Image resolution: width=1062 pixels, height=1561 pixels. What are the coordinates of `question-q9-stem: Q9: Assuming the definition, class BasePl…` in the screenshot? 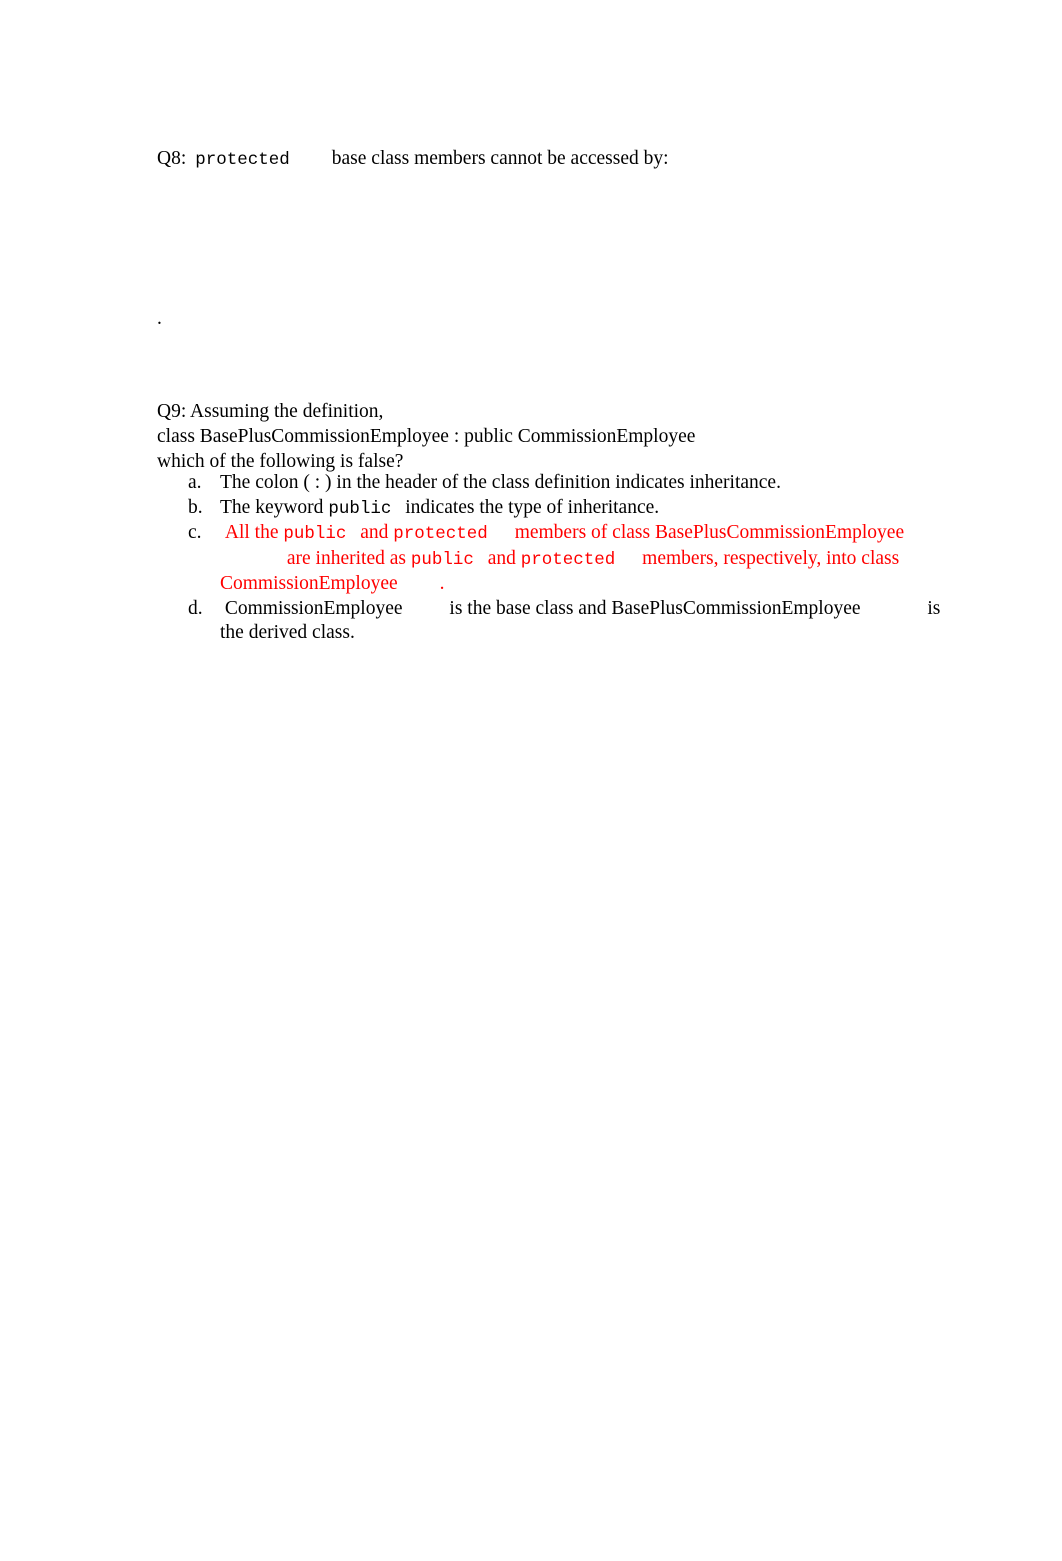 It's located at (567, 436).